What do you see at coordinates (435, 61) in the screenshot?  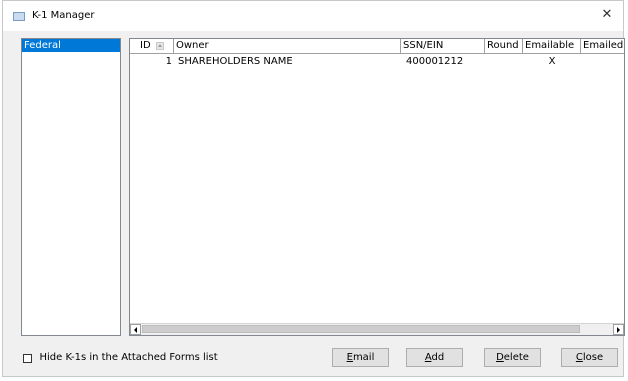 I see `cell-ssn-ein: 400001212` at bounding box center [435, 61].